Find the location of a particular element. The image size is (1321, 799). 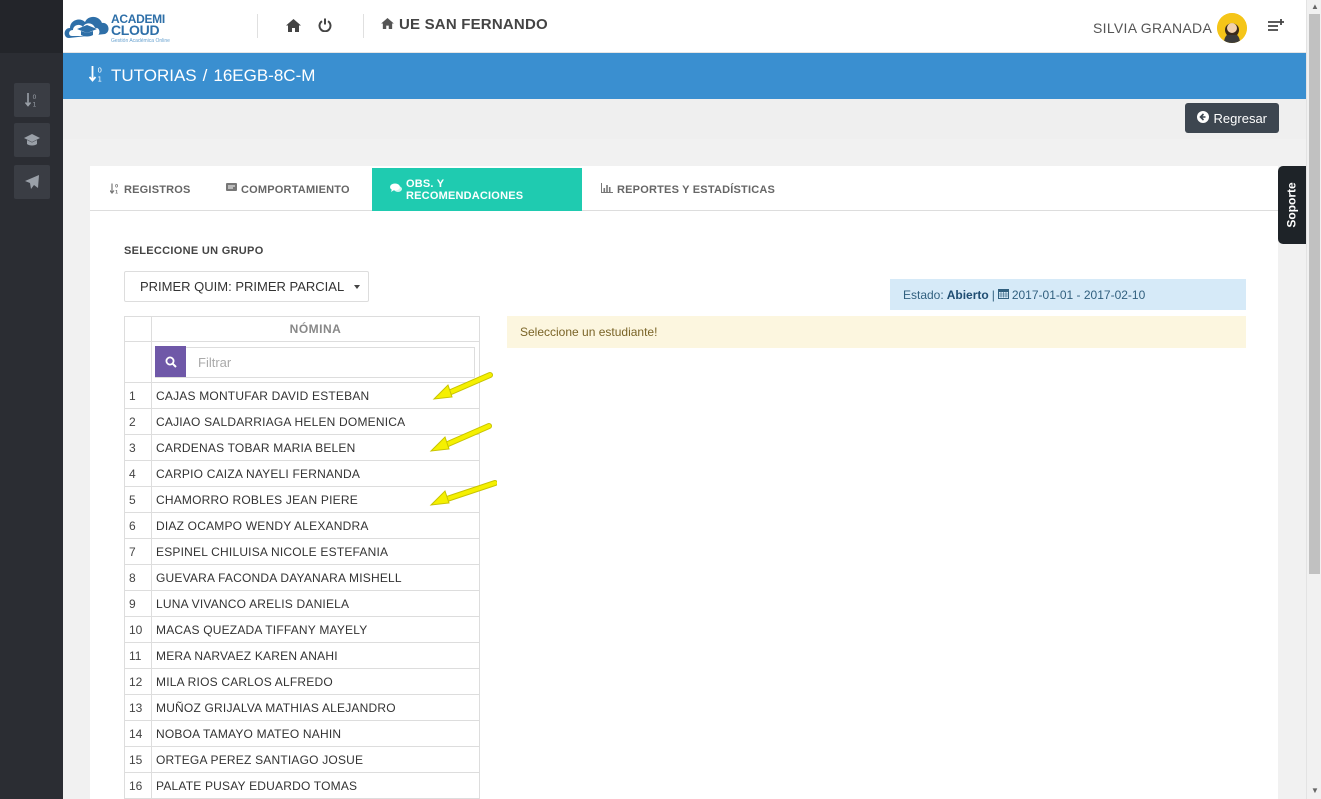

scroll-thumb is located at coordinates (1314, 294).